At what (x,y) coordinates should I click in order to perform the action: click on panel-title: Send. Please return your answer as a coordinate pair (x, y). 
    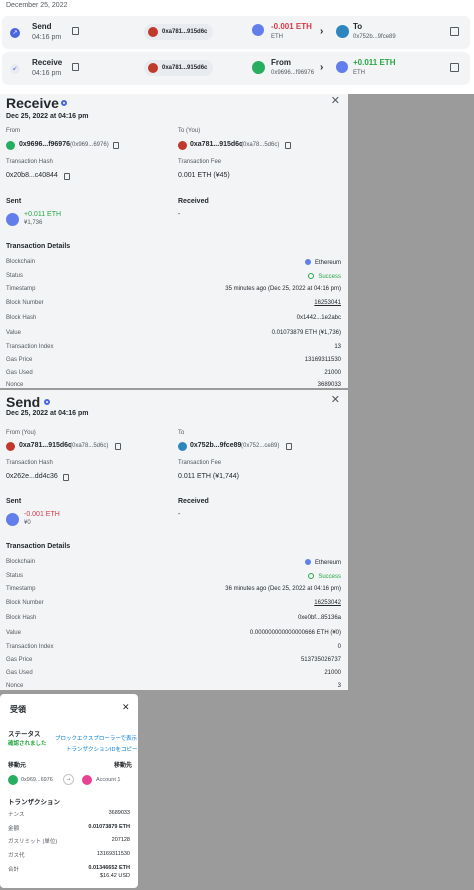
    Looking at the image, I should click on (23, 402).